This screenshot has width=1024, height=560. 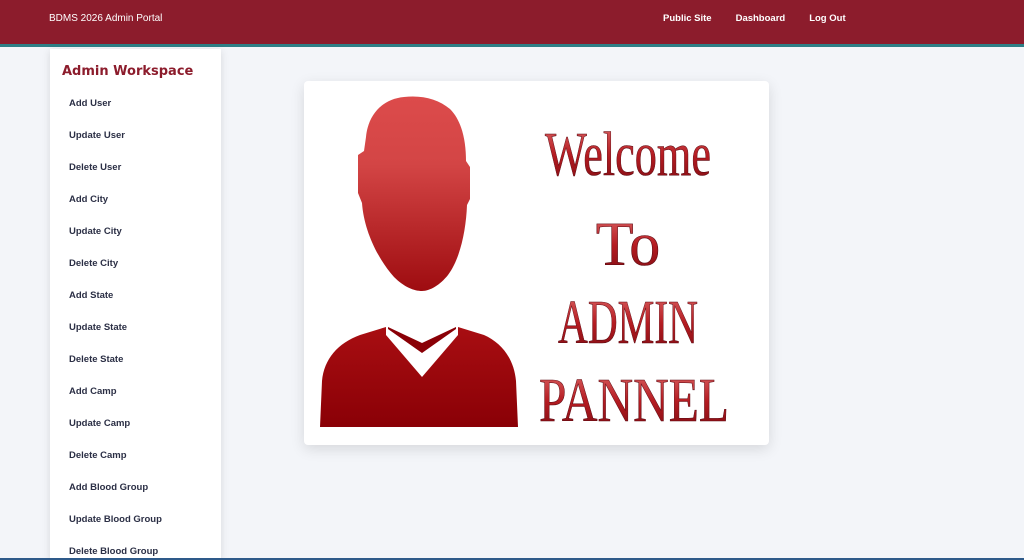 I want to click on nav-dashboard: Dashboard, so click(x=761, y=19).